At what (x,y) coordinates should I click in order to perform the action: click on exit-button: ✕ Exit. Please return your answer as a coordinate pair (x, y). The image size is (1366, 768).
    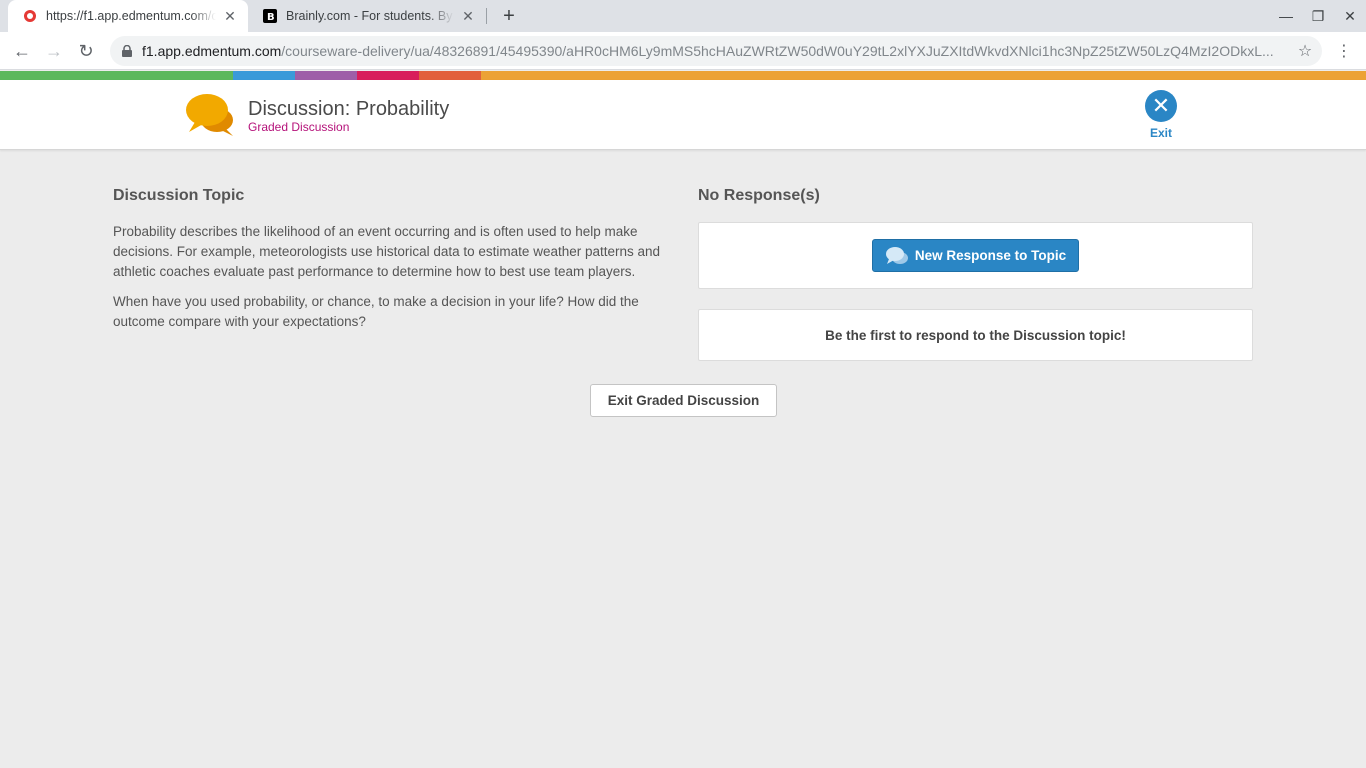
    Looking at the image, I should click on (1161, 115).